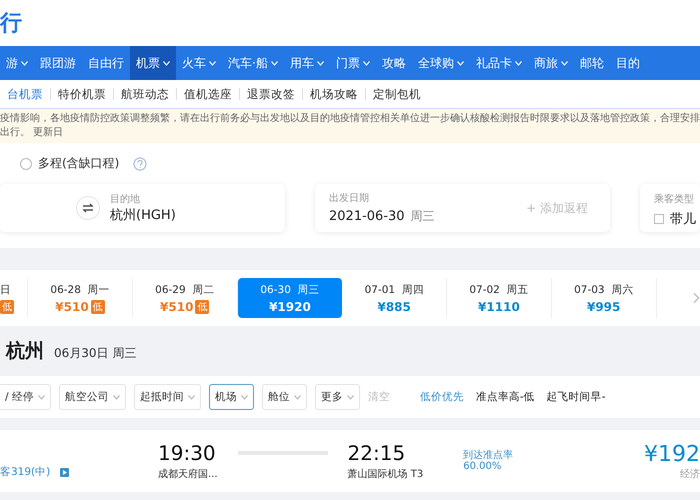 The image size is (700, 500). What do you see at coordinates (628, 63) in the screenshot?
I see `nav-tab: 目的` at bounding box center [628, 63].